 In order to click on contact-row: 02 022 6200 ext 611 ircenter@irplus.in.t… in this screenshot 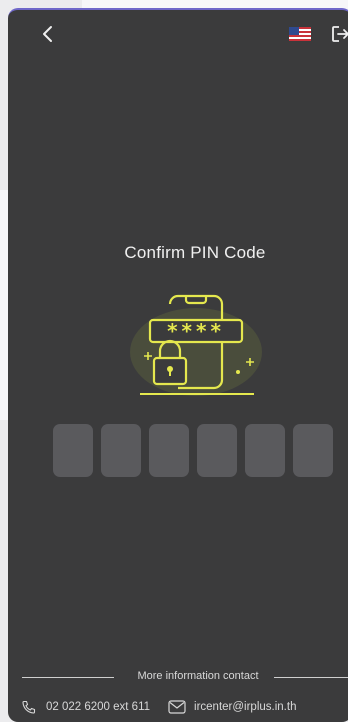, I will do `click(159, 707)`.